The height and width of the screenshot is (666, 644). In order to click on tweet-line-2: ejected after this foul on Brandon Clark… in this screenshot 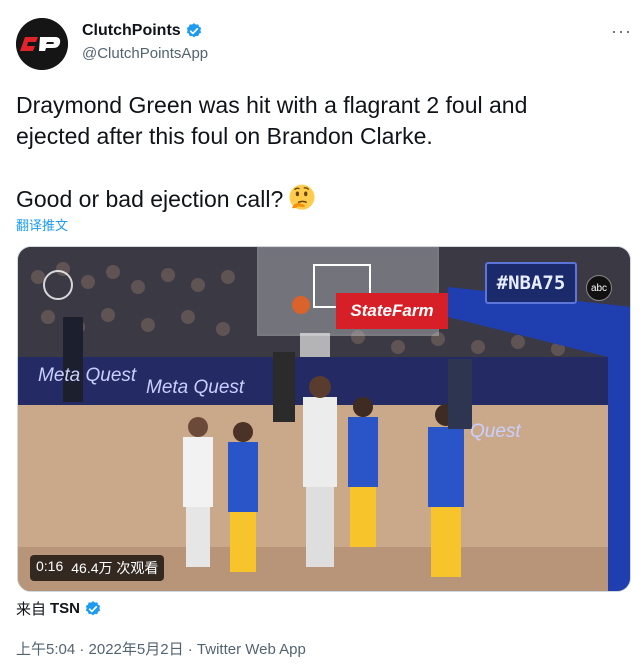, I will do `click(224, 136)`.